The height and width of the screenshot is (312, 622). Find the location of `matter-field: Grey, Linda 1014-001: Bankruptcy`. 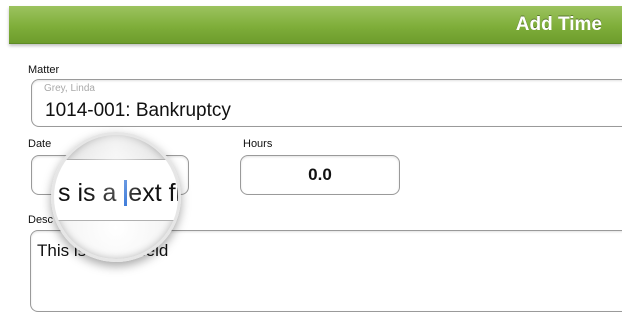

matter-field: Grey, Linda 1014-001: Bankruptcy is located at coordinates (326, 103).